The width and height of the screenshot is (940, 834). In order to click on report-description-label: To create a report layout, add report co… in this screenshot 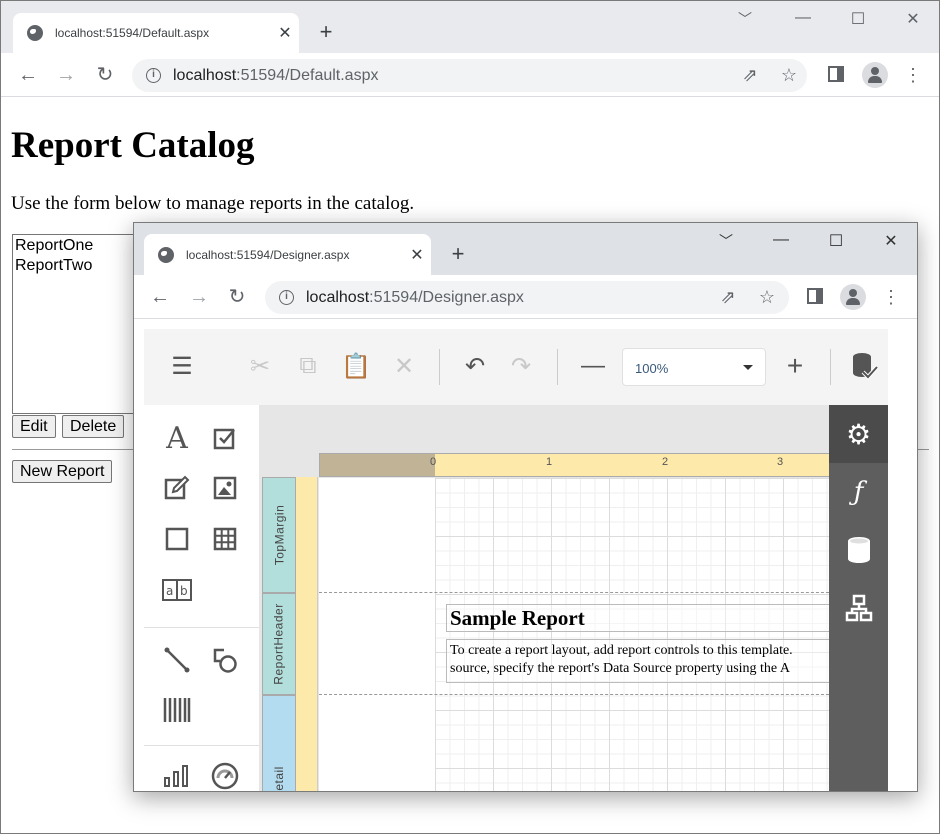, I will do `click(637, 661)`.